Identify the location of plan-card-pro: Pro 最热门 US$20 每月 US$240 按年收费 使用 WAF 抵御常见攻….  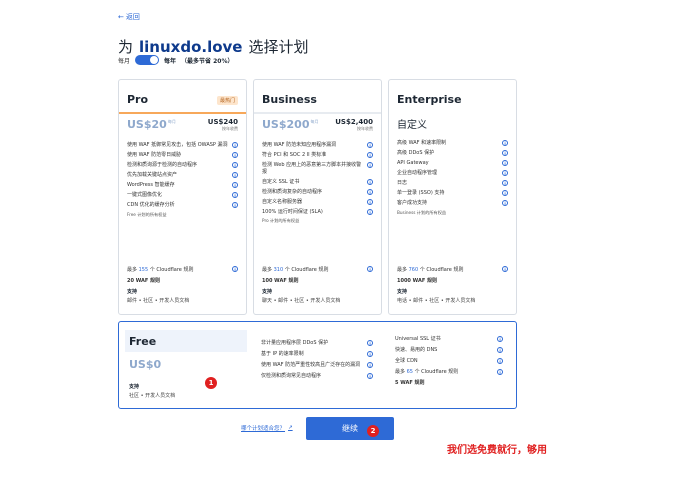
(182, 197).